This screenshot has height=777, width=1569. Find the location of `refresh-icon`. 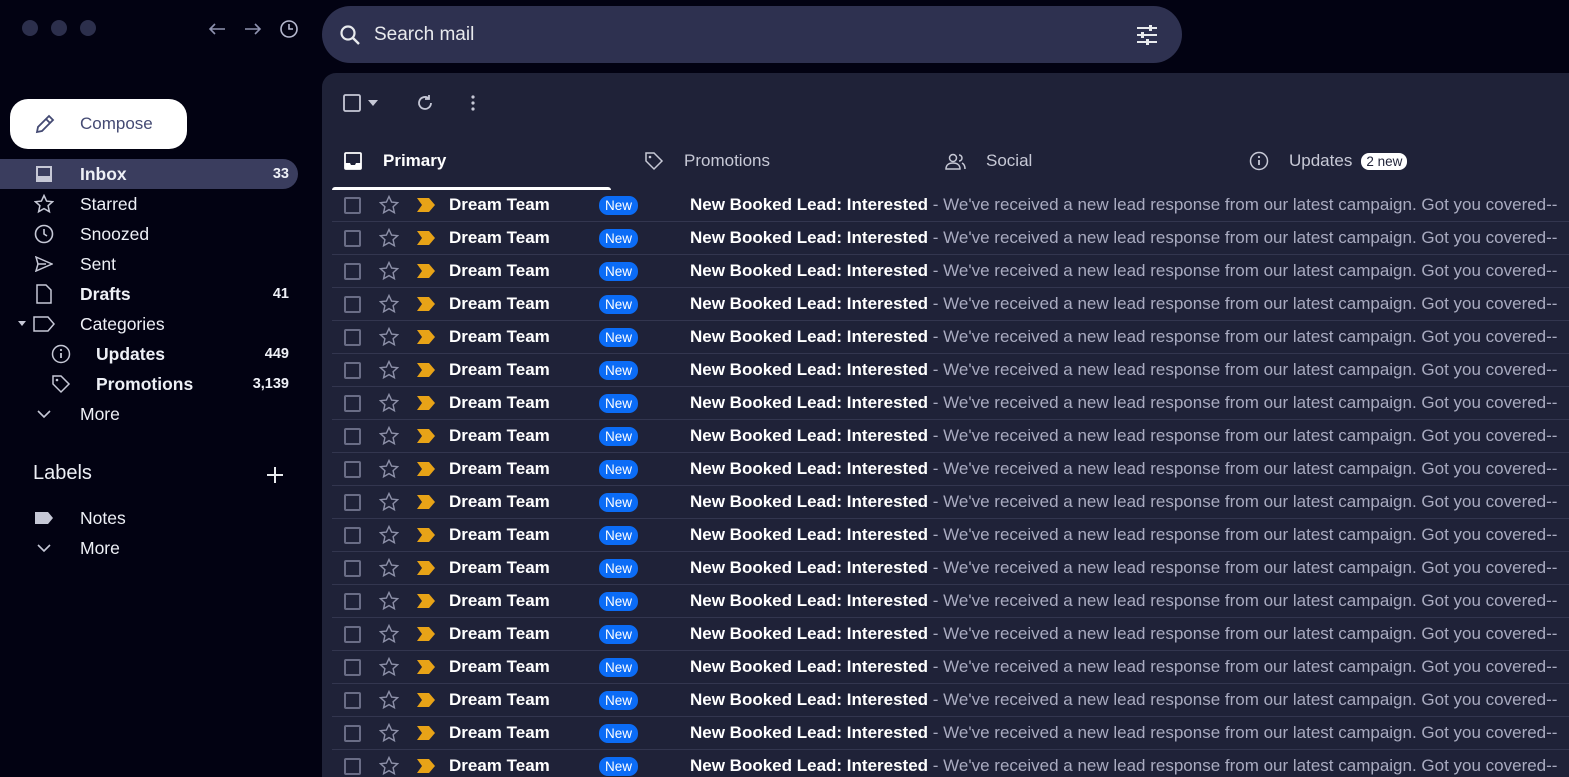

refresh-icon is located at coordinates (425, 103).